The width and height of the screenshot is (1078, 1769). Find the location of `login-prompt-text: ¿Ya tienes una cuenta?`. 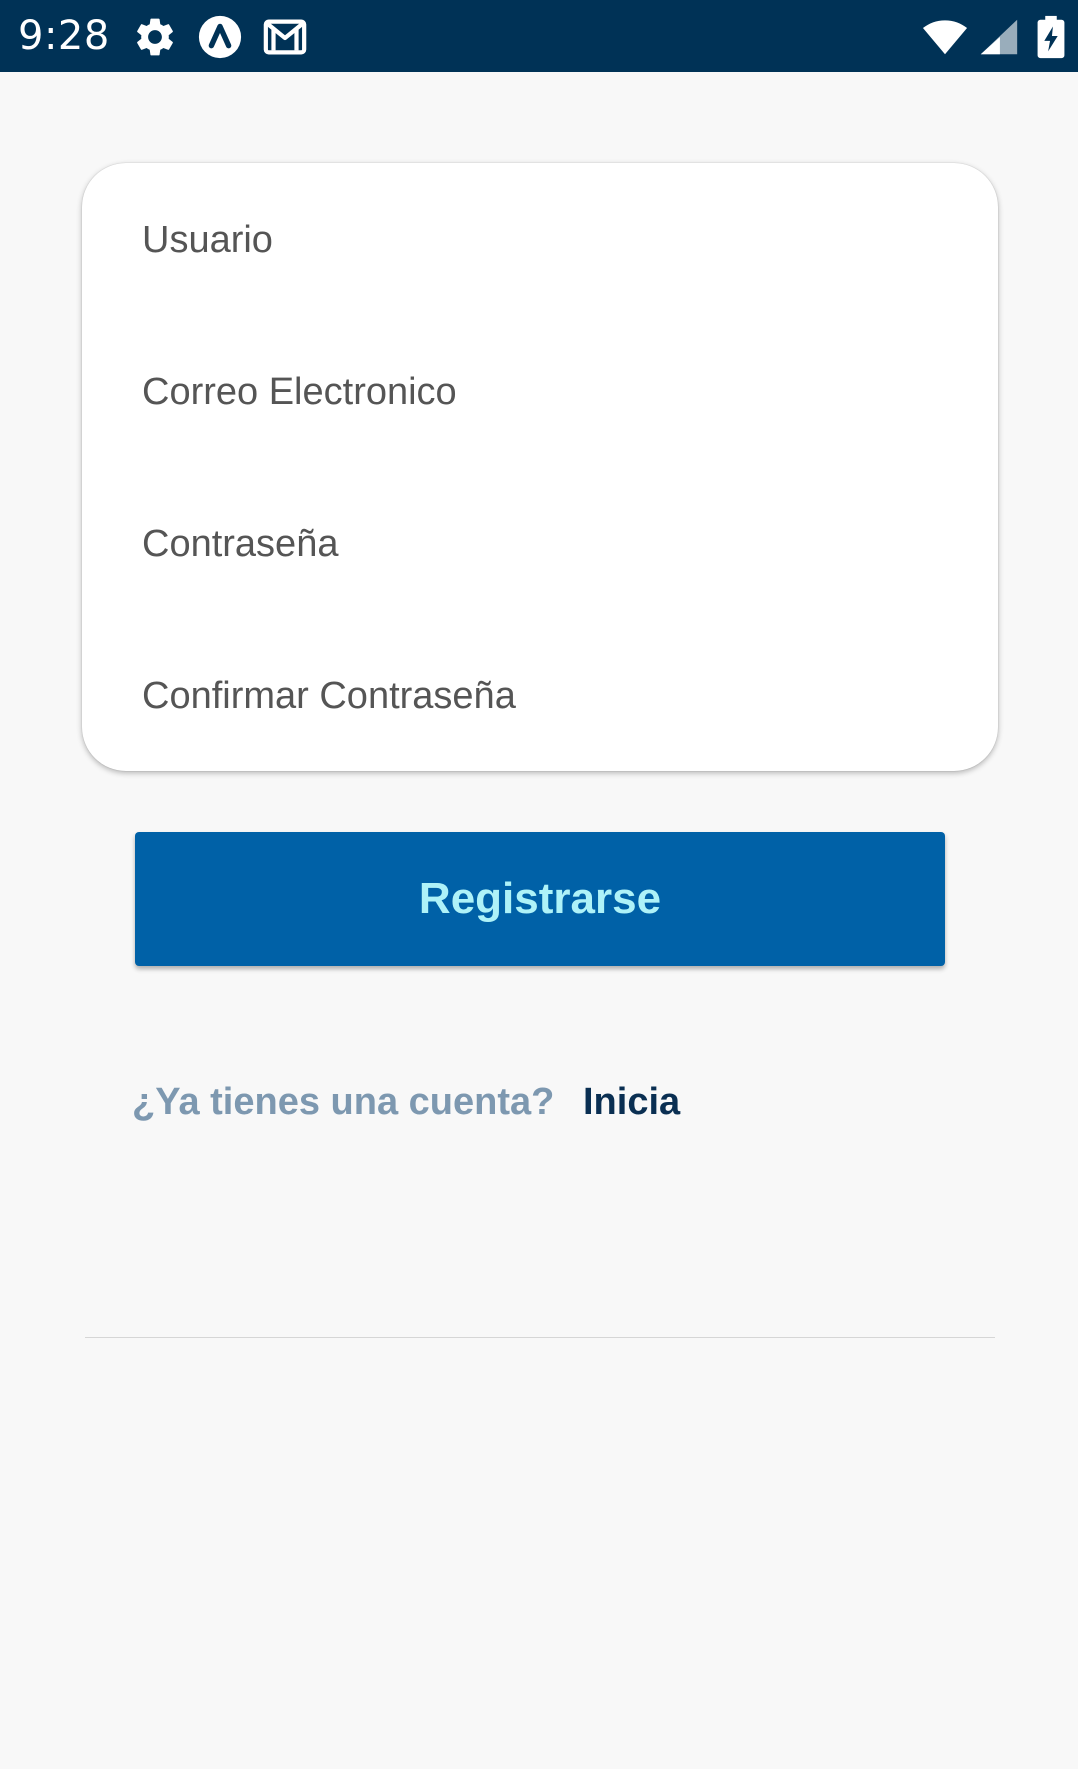

login-prompt-text: ¿Ya tienes una cuenta? is located at coordinates (343, 1102).